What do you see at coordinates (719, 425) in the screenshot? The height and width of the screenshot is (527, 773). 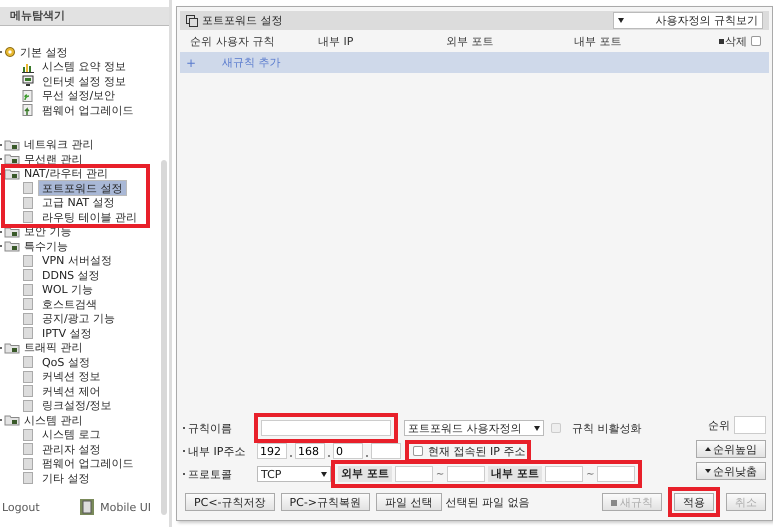 I see `field-label: 순위` at bounding box center [719, 425].